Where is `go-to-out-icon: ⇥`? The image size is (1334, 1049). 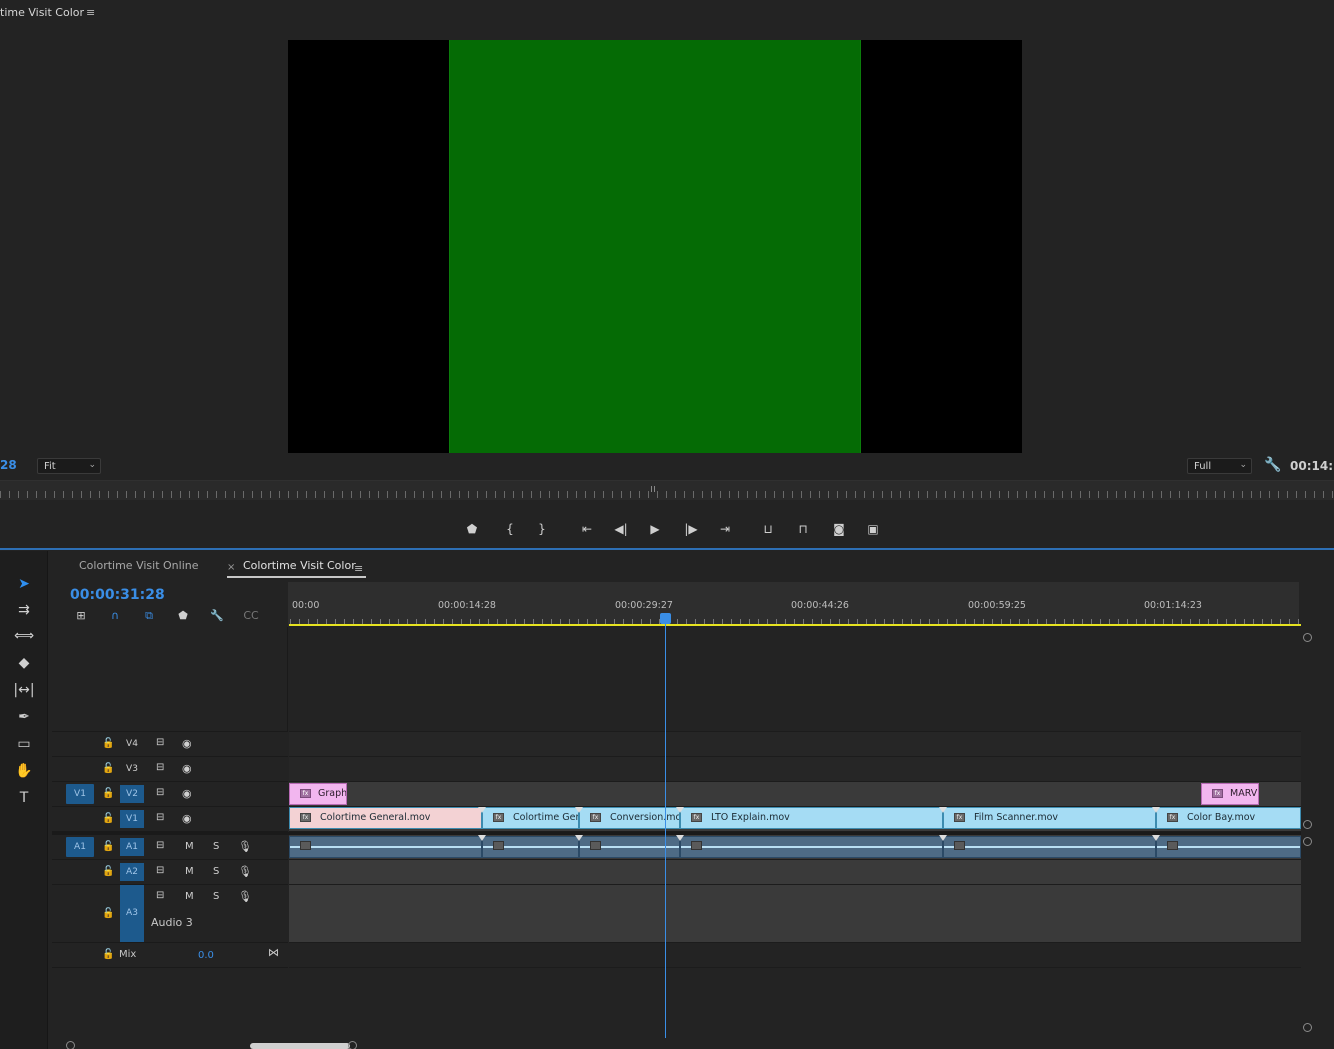 go-to-out-icon: ⇥ is located at coordinates (725, 529).